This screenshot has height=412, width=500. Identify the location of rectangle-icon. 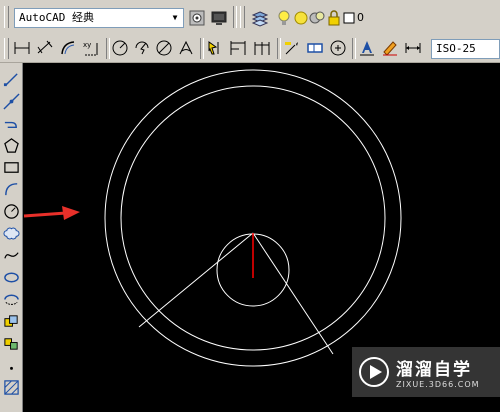
(11, 167).